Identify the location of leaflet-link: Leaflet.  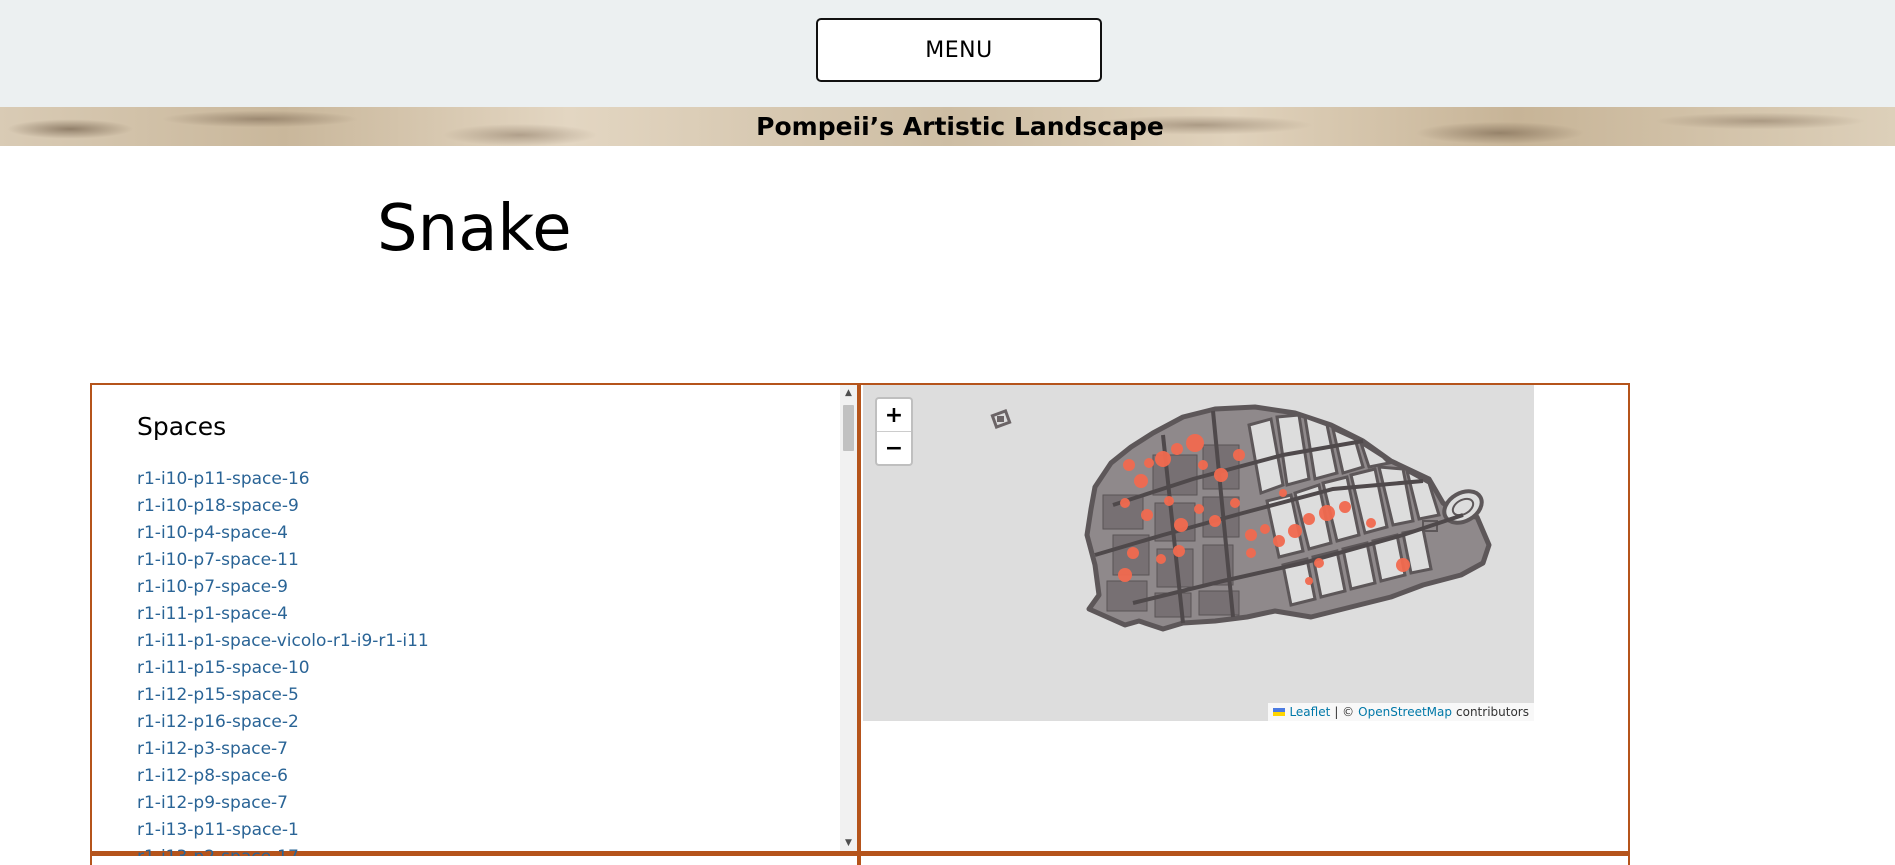
(1309, 712).